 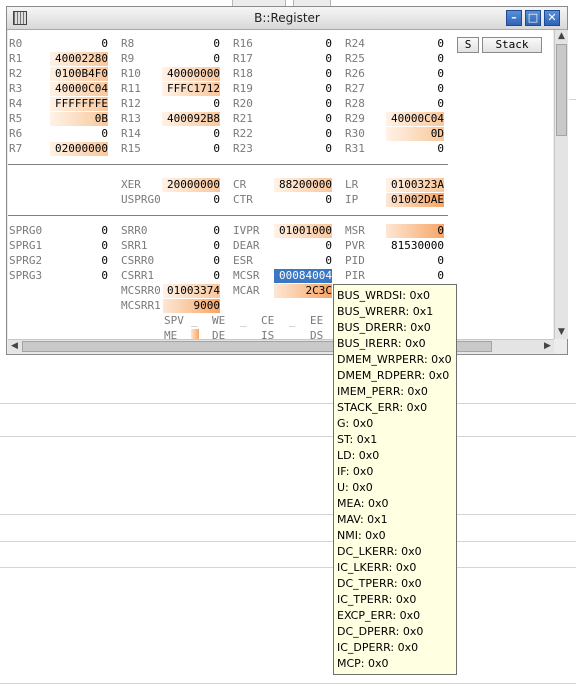 I want to click on reg-label-csrr0: CSRR0, so click(x=138, y=260).